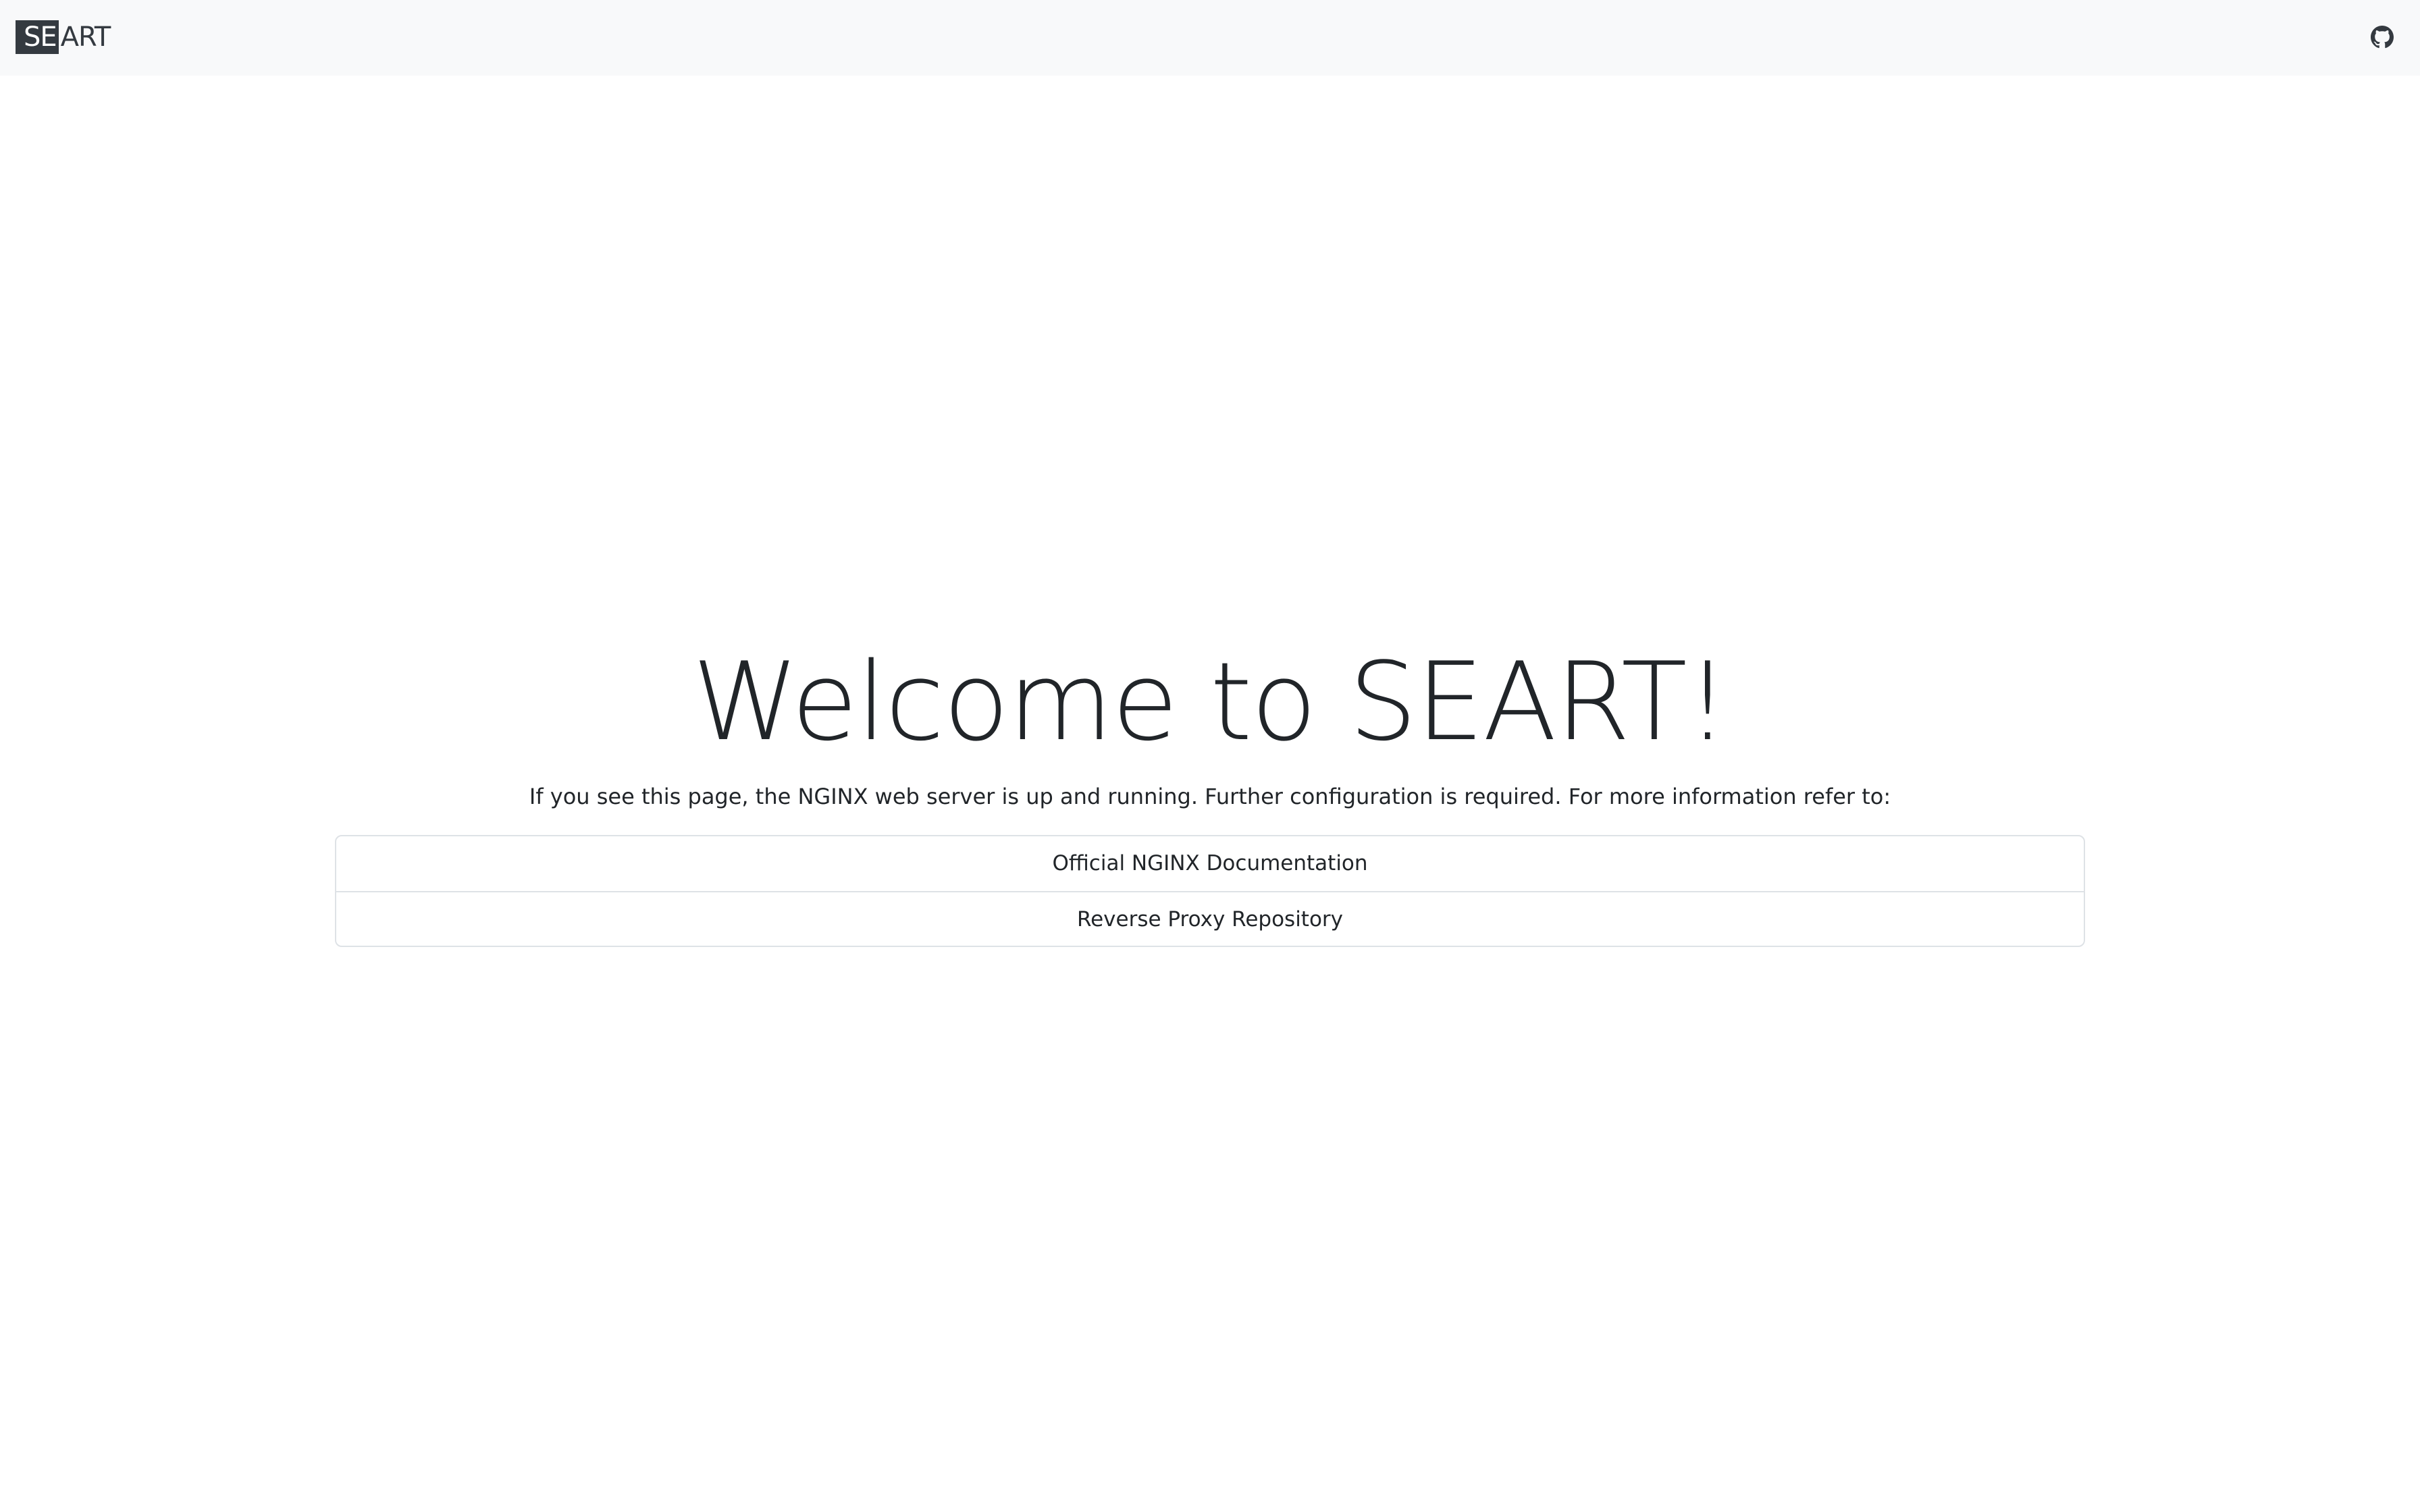 This screenshot has height=1512, width=2420. Describe the element at coordinates (37, 37) in the screenshot. I see `brand-highlight: SE` at that location.